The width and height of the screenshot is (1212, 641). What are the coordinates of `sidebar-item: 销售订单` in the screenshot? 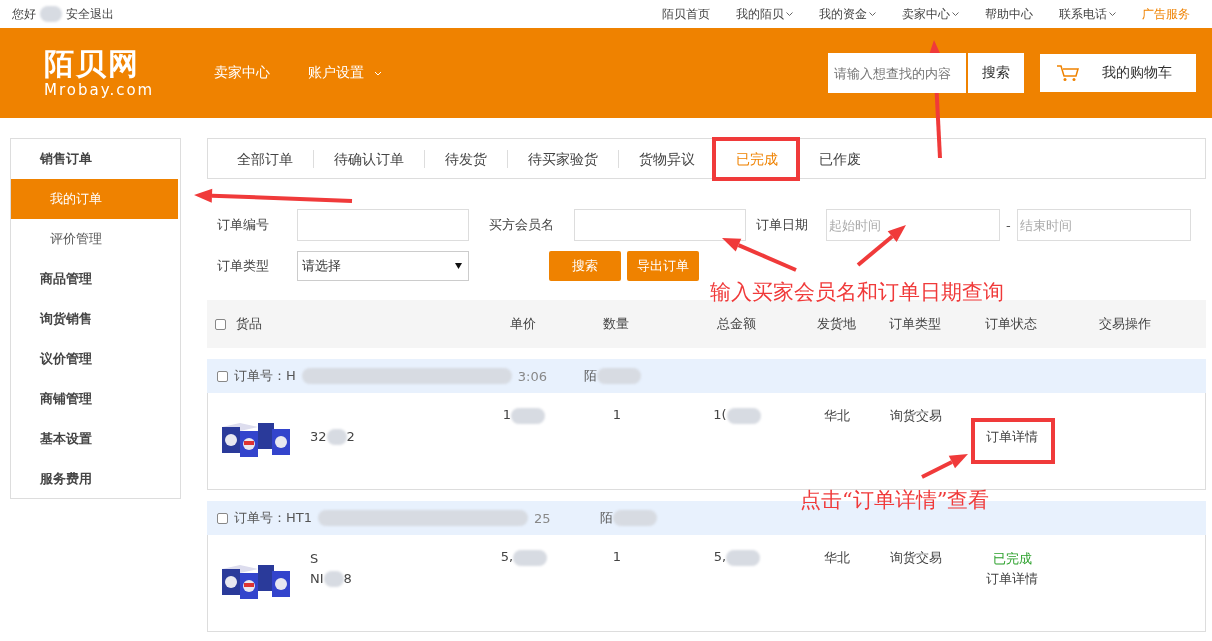 It's located at (95, 159).